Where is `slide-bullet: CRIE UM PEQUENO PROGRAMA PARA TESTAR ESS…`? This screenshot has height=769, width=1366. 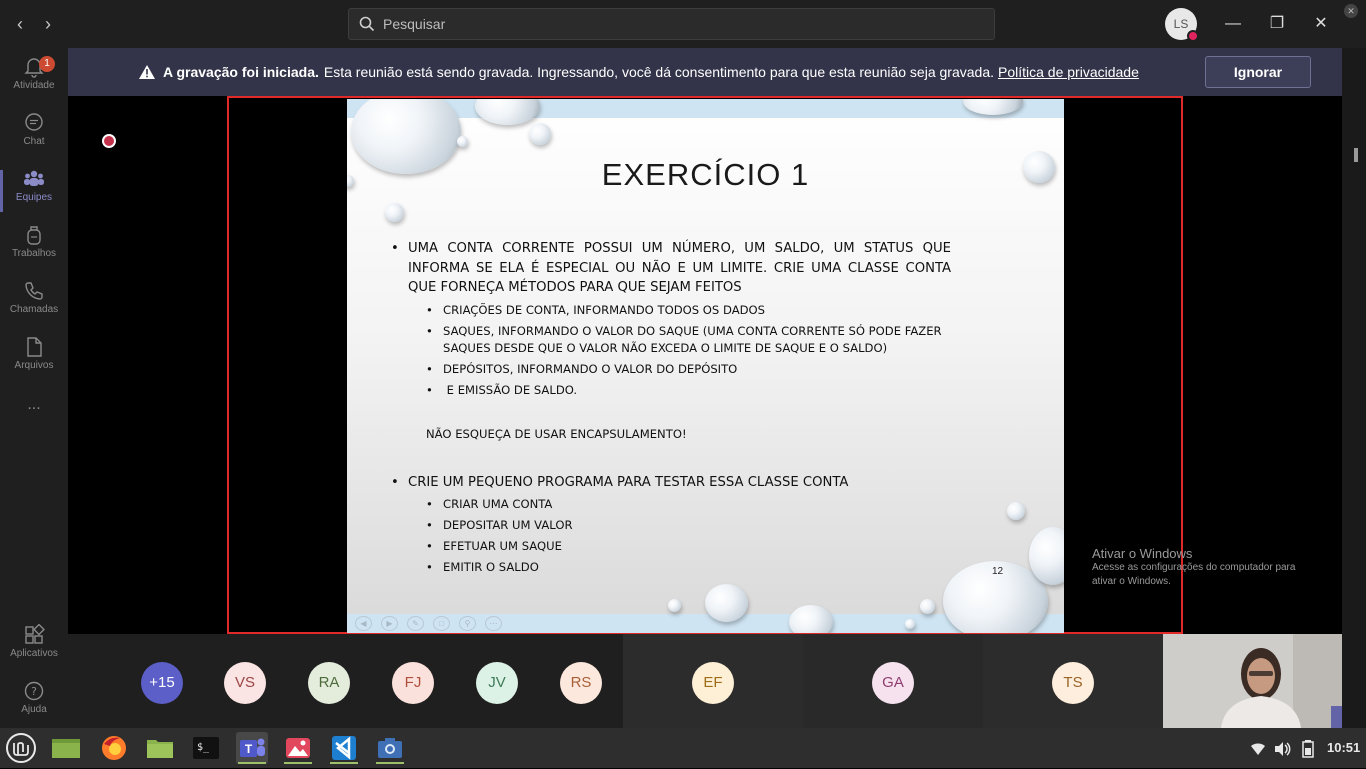 slide-bullet: CRIE UM PEQUENO PROGRAMA PARA TESTAR ESS… is located at coordinates (671, 483).